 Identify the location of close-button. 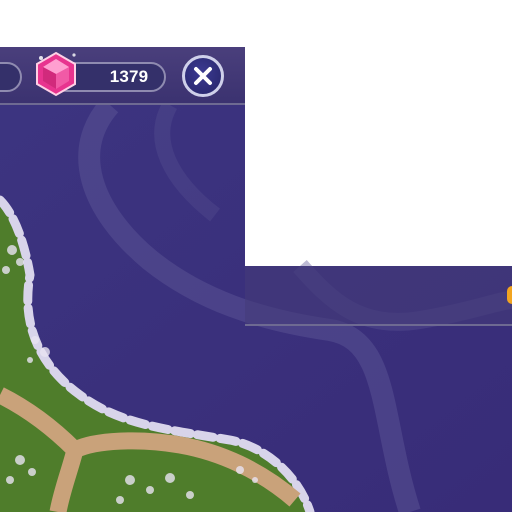
(203, 76).